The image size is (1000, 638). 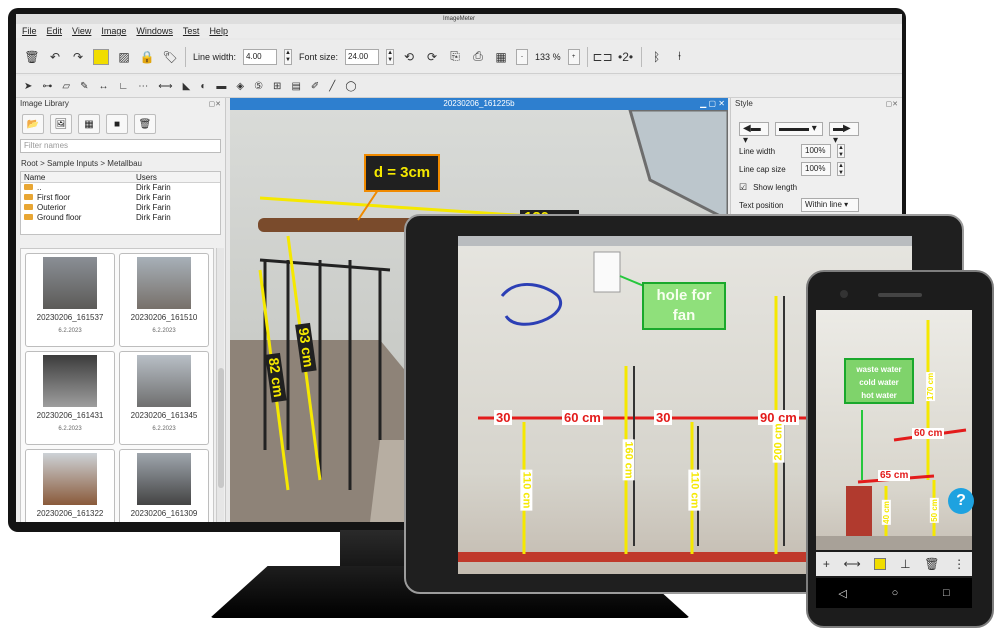 I want to click on window-controls-icon: ▁ ▢ ✕, so click(x=712, y=104).